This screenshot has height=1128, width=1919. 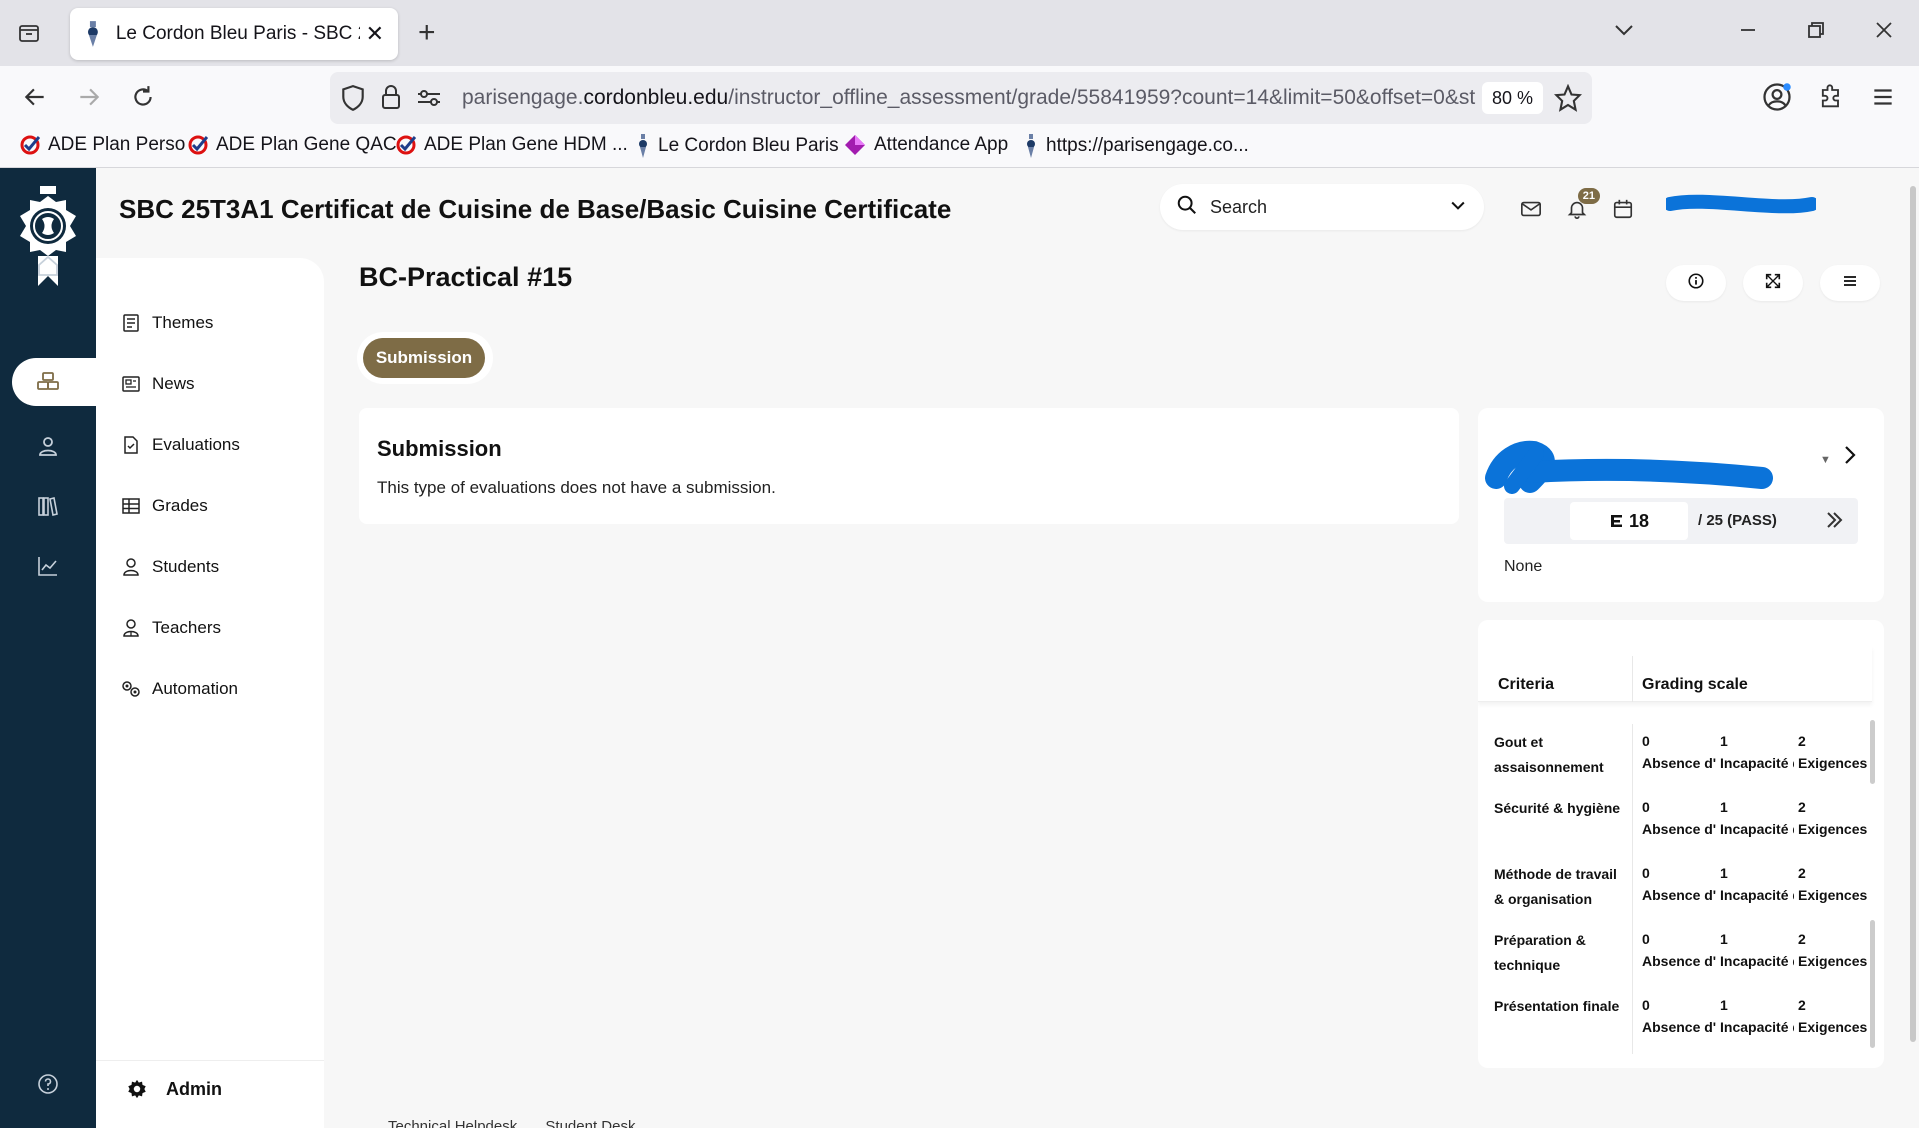 What do you see at coordinates (353, 100) in the screenshot?
I see `tracking-shield-icon` at bounding box center [353, 100].